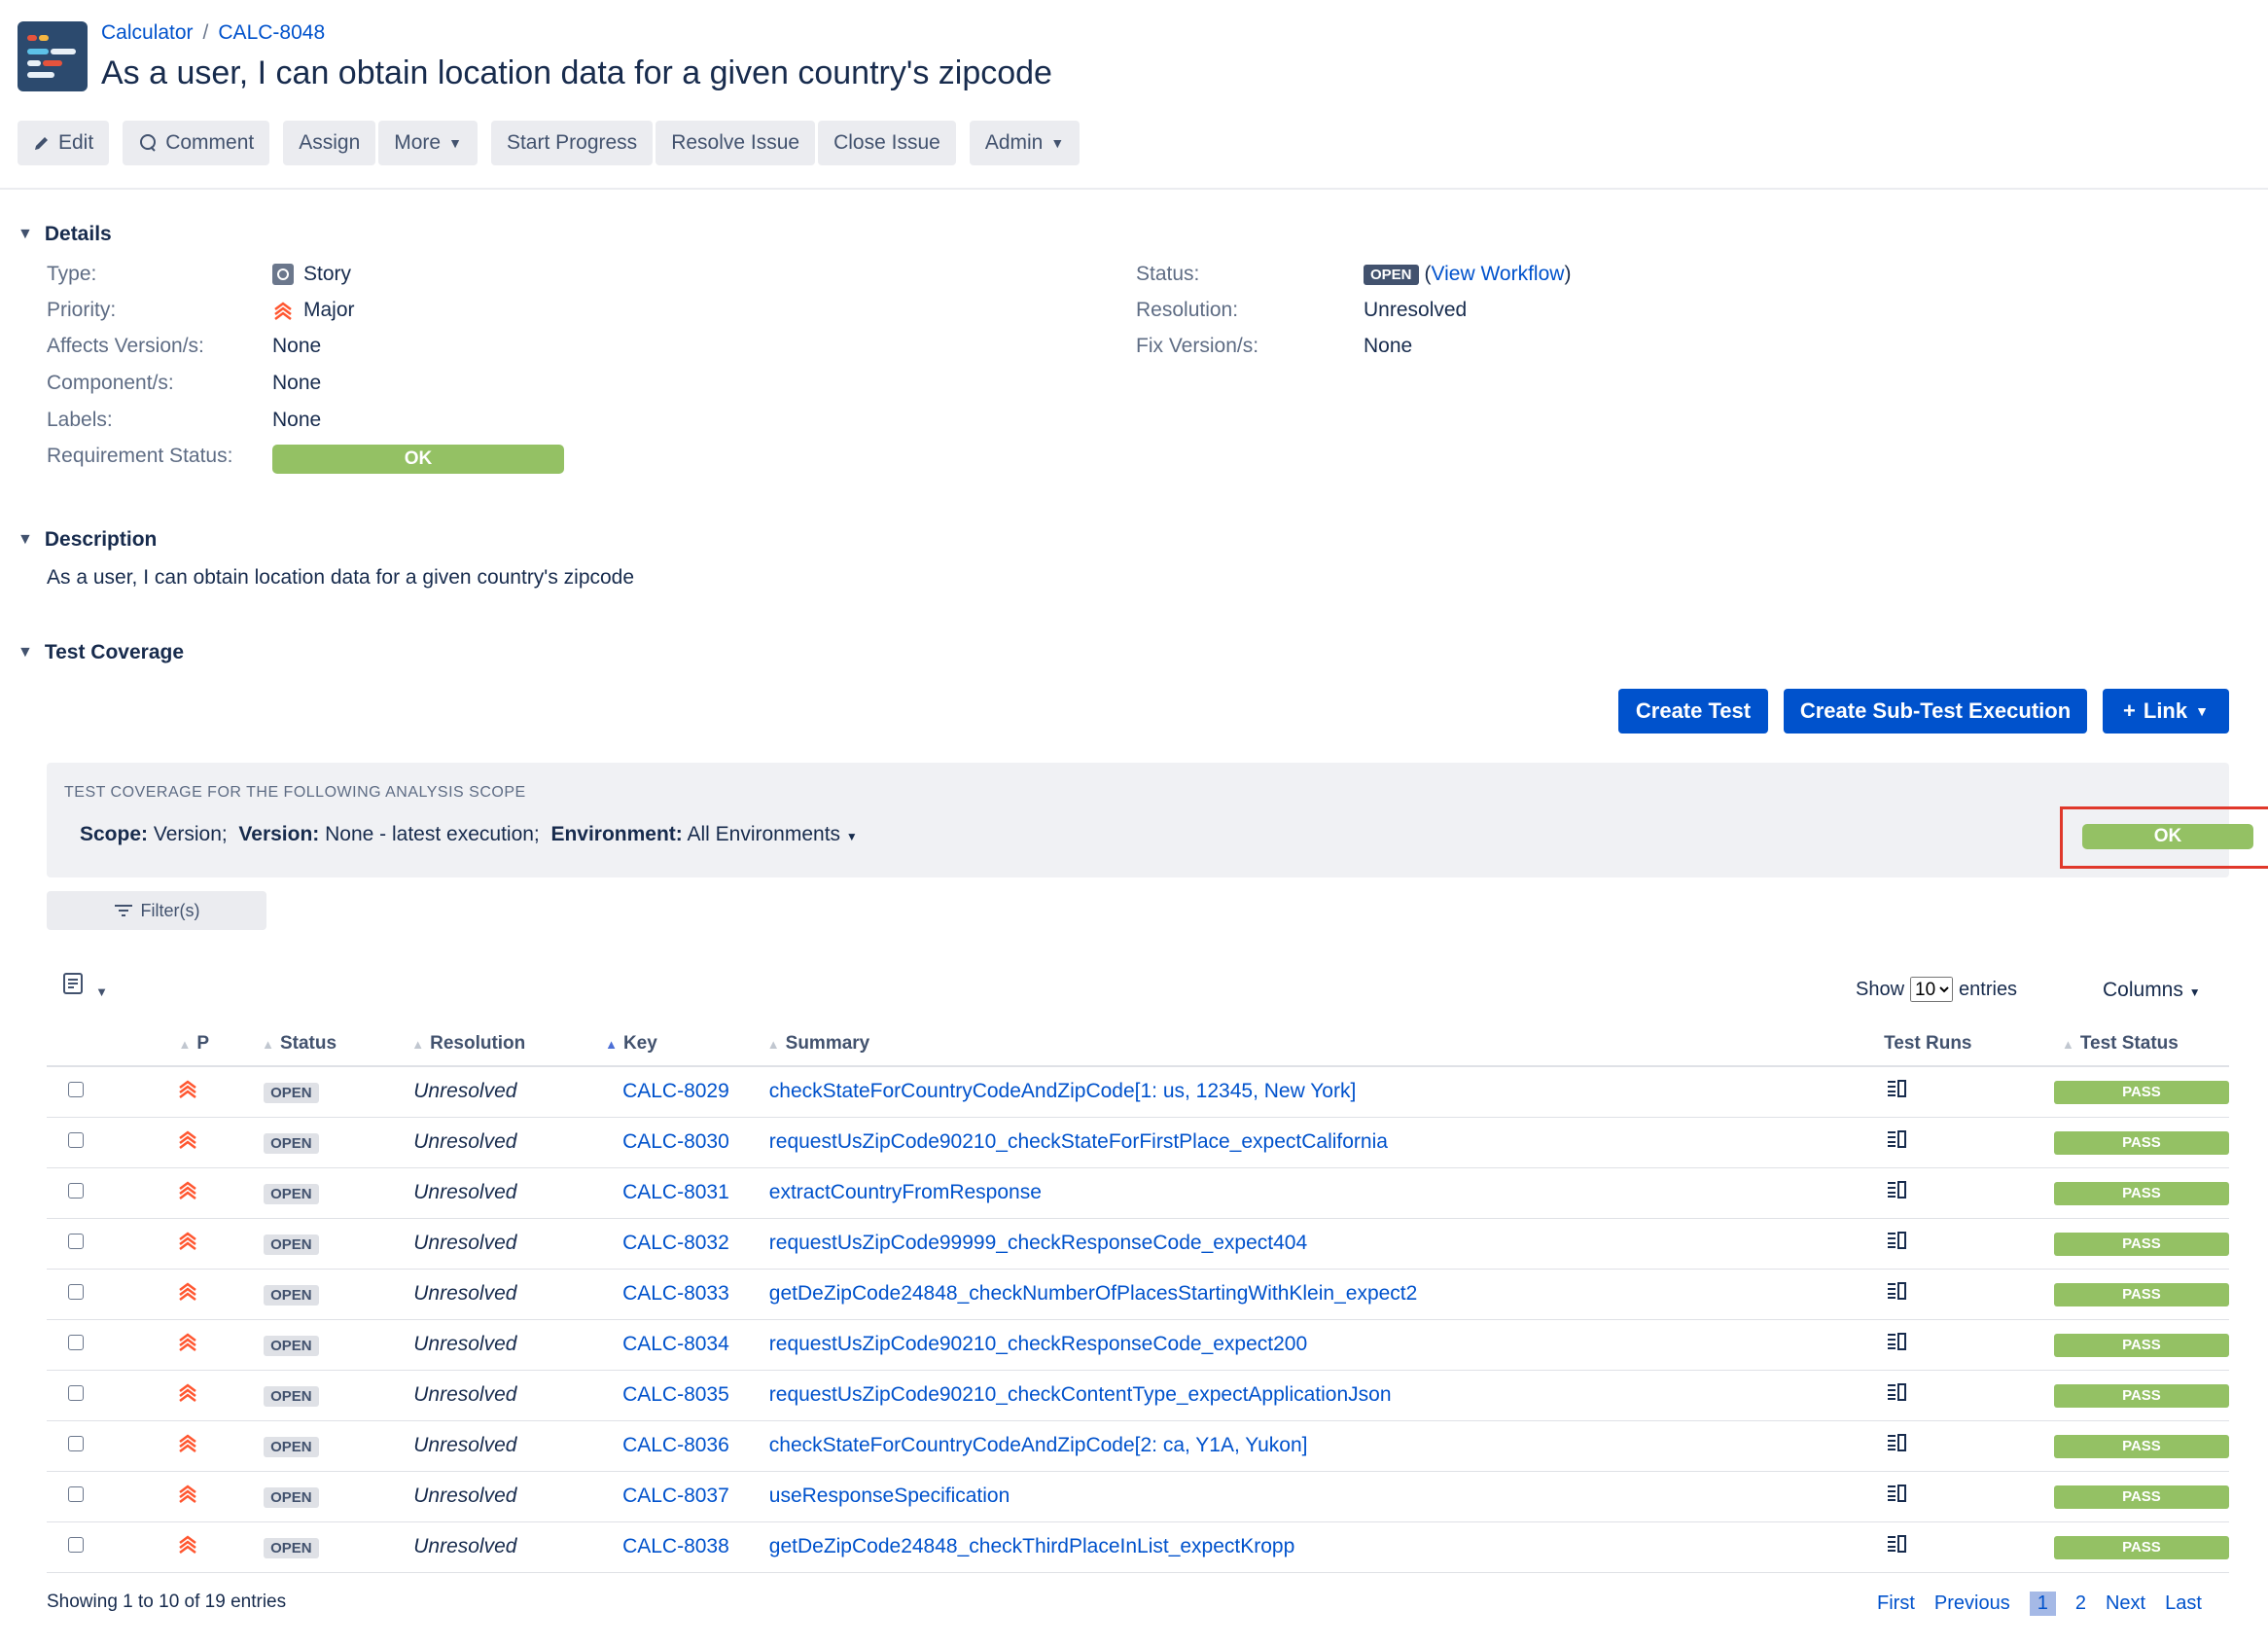 This screenshot has width=2268, height=1646. What do you see at coordinates (616, 834) in the screenshot?
I see `environment-label: Environment:` at bounding box center [616, 834].